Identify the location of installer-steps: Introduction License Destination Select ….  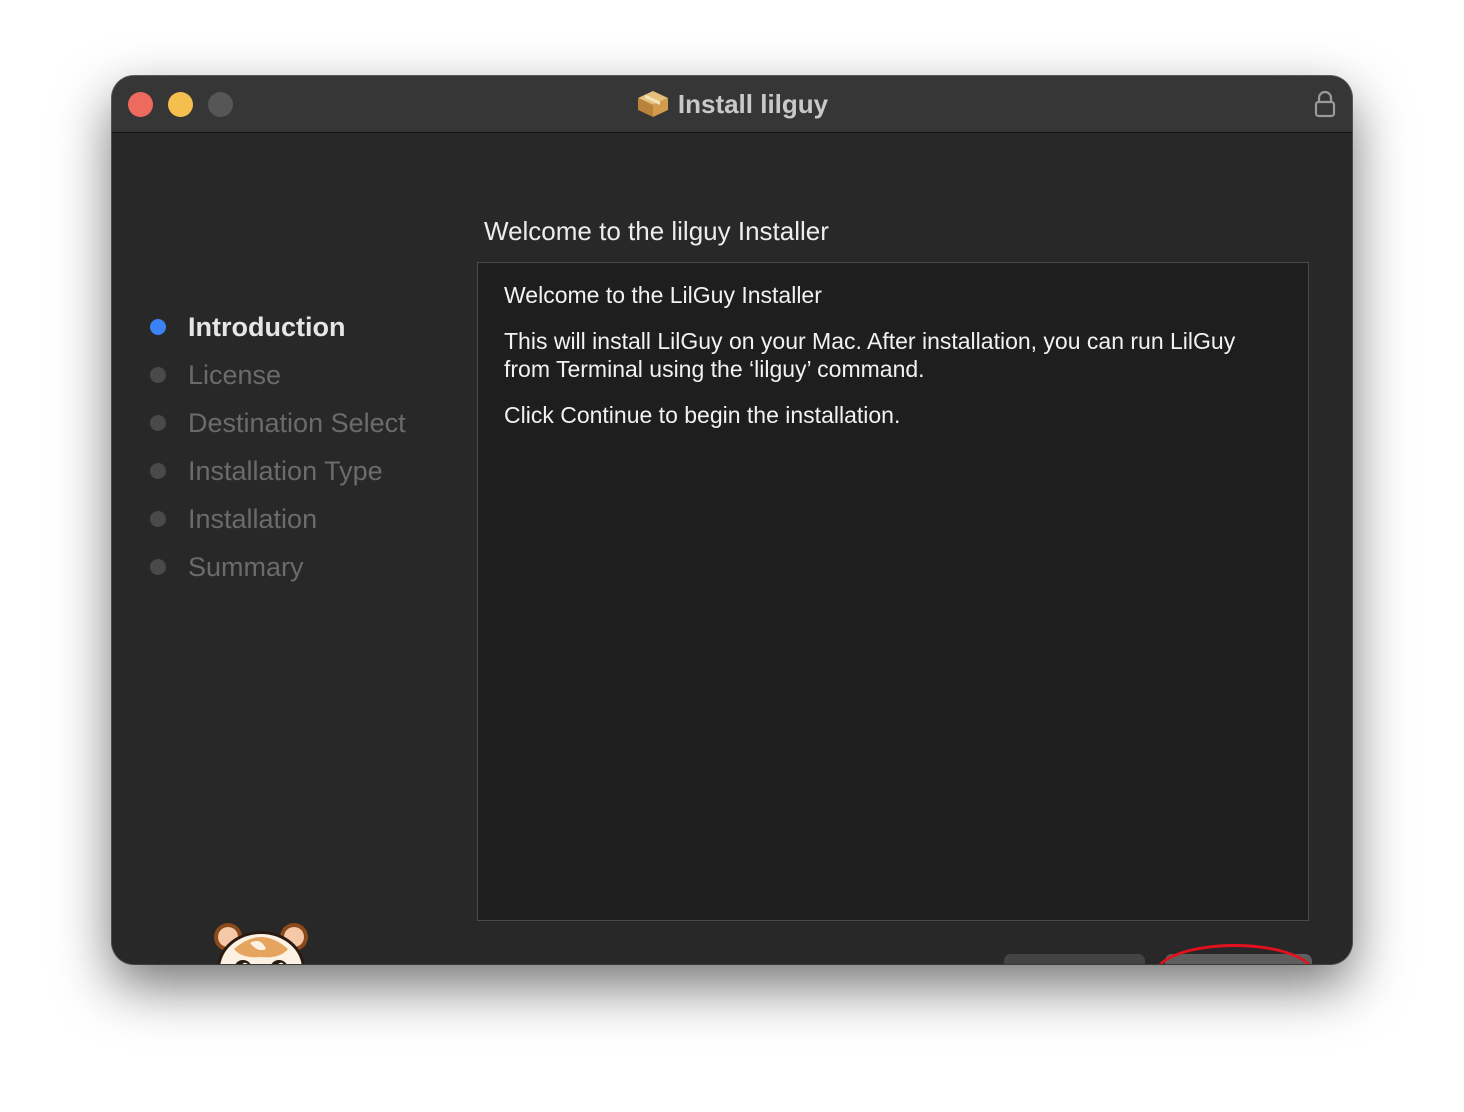
(310, 447).